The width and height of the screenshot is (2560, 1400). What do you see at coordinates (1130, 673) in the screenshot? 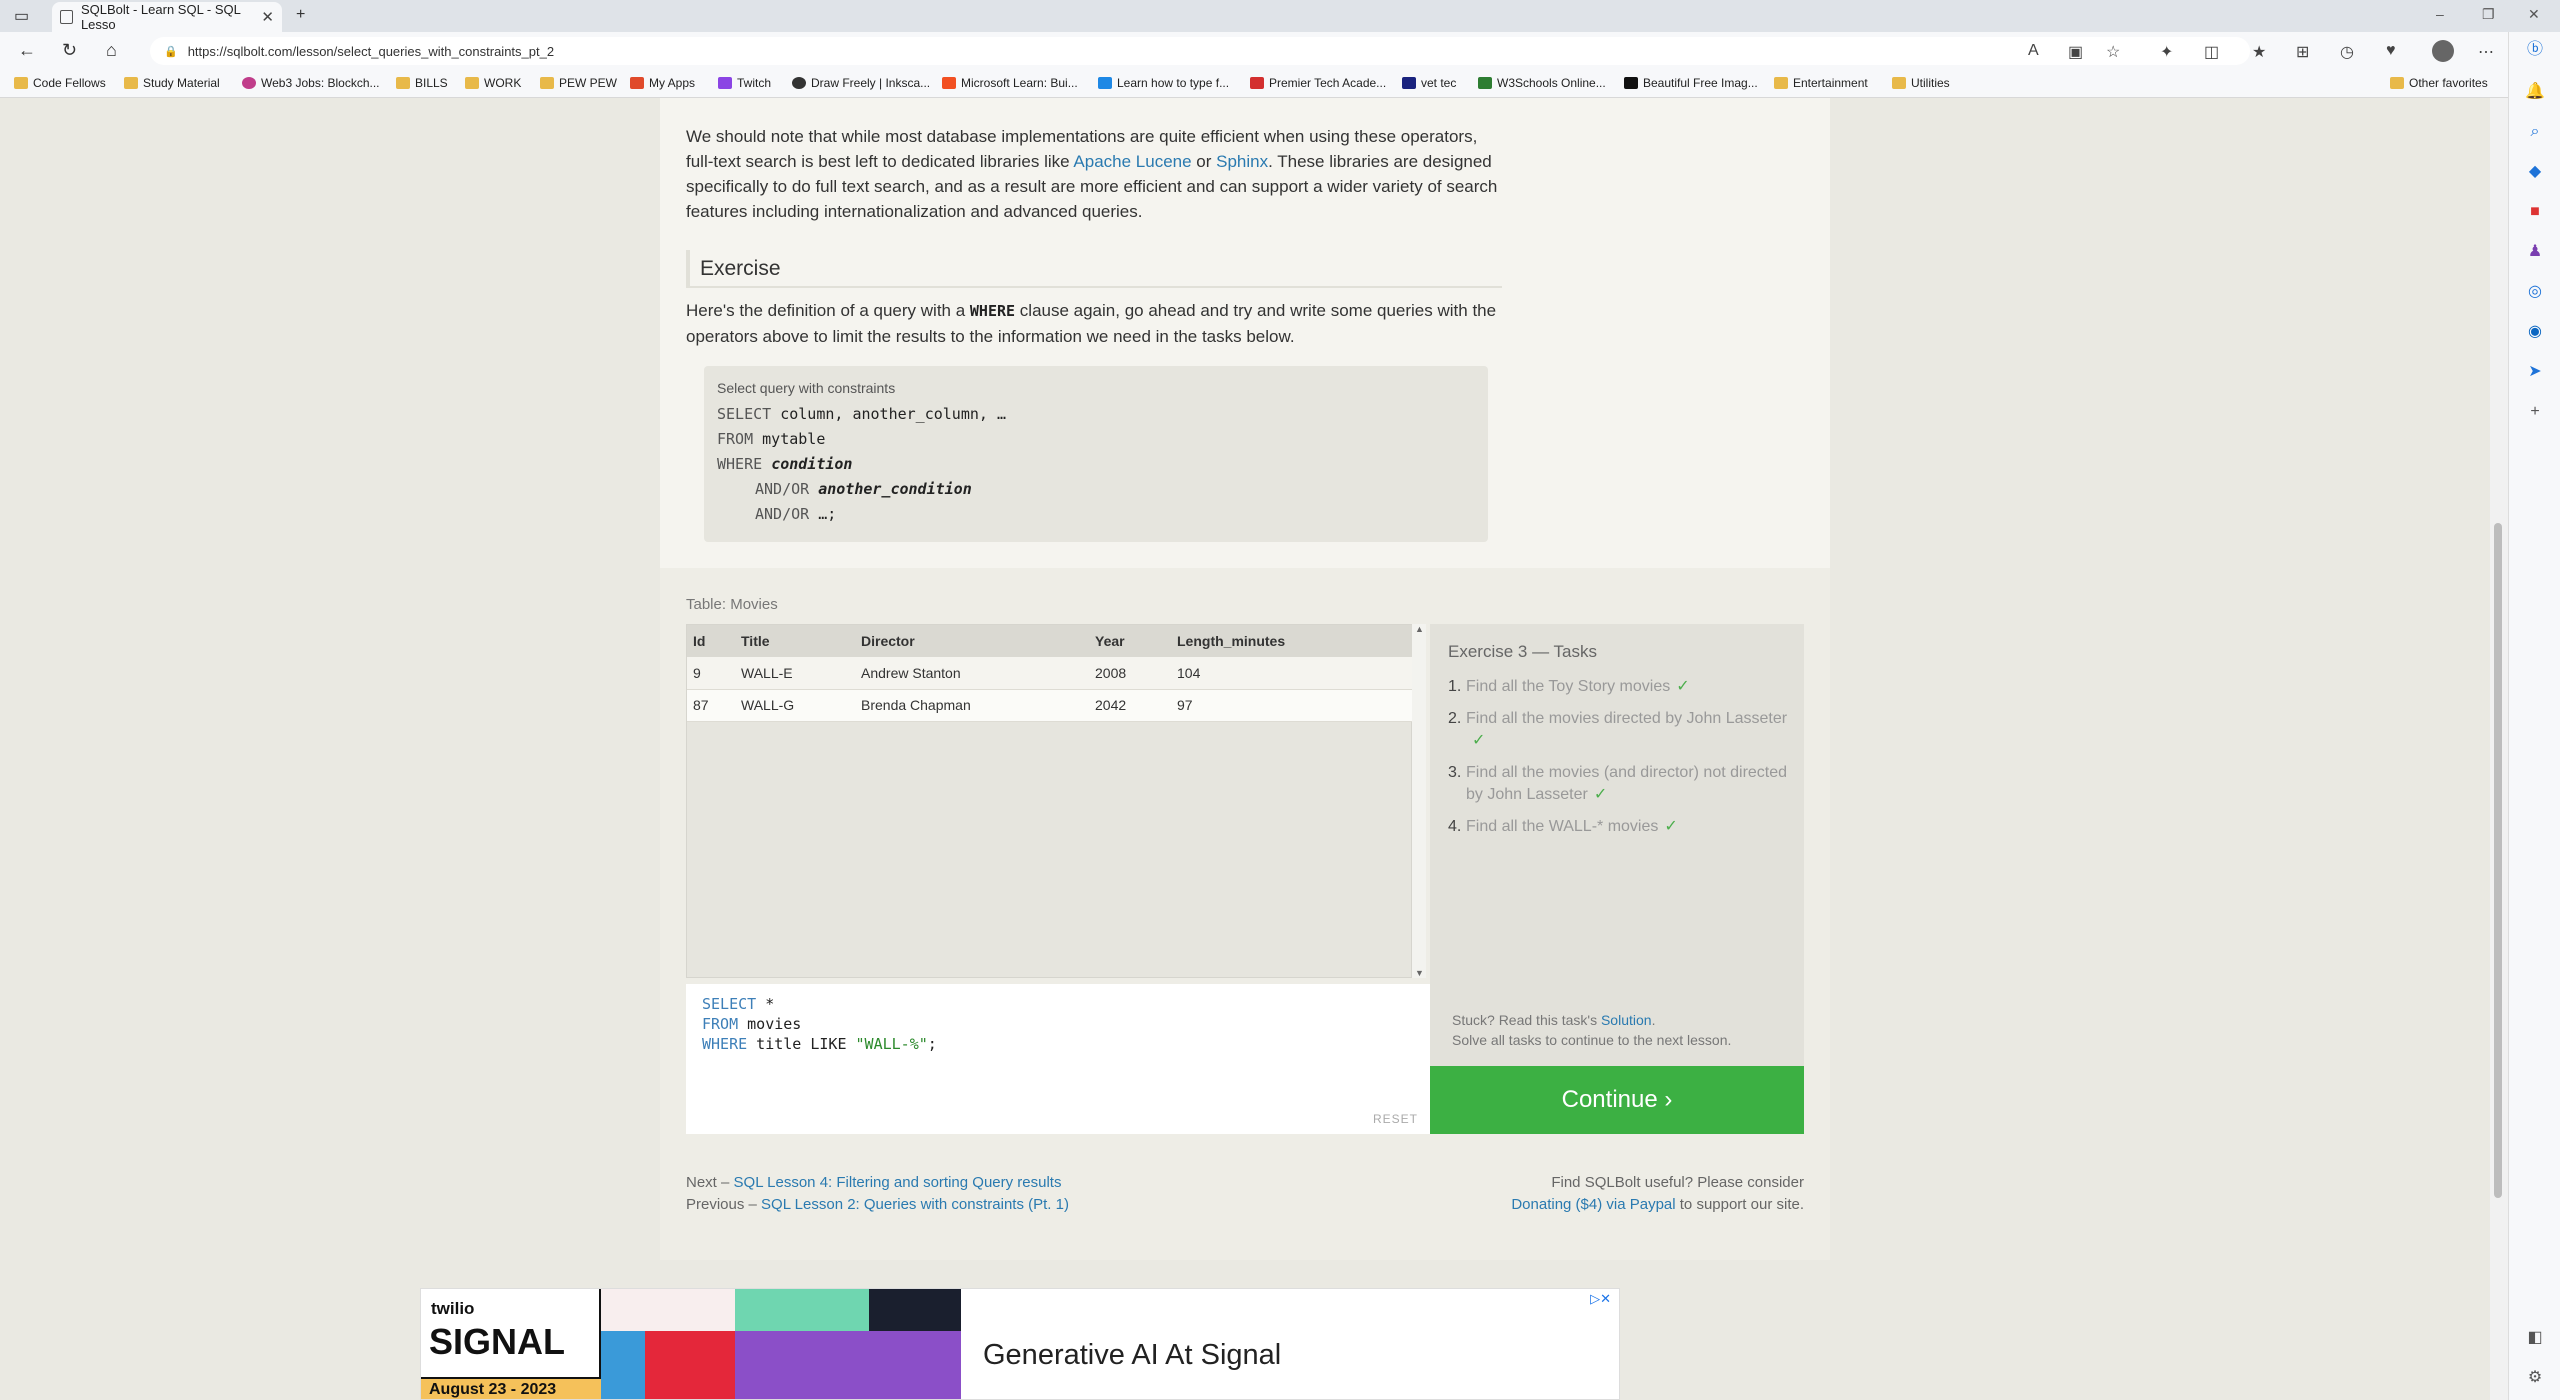
I see `table-cell: 2008` at bounding box center [1130, 673].